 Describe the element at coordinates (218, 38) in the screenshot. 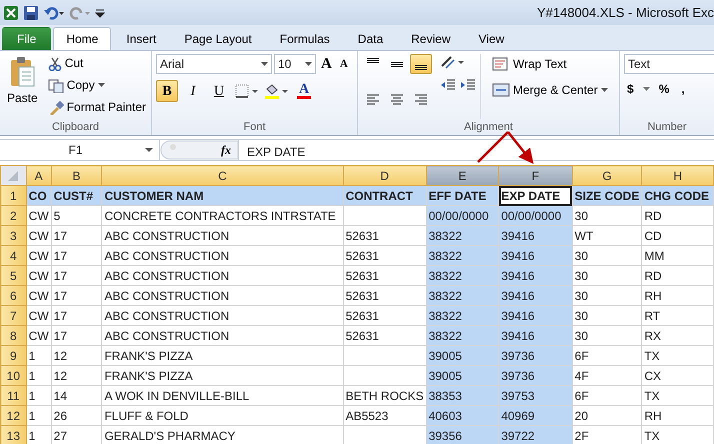

I see `ribbon-tab: Page Layout` at that location.